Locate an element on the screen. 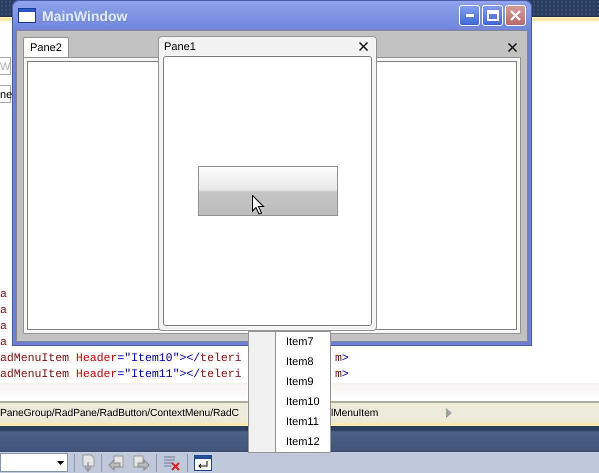  minimize-button is located at coordinates (469, 15).